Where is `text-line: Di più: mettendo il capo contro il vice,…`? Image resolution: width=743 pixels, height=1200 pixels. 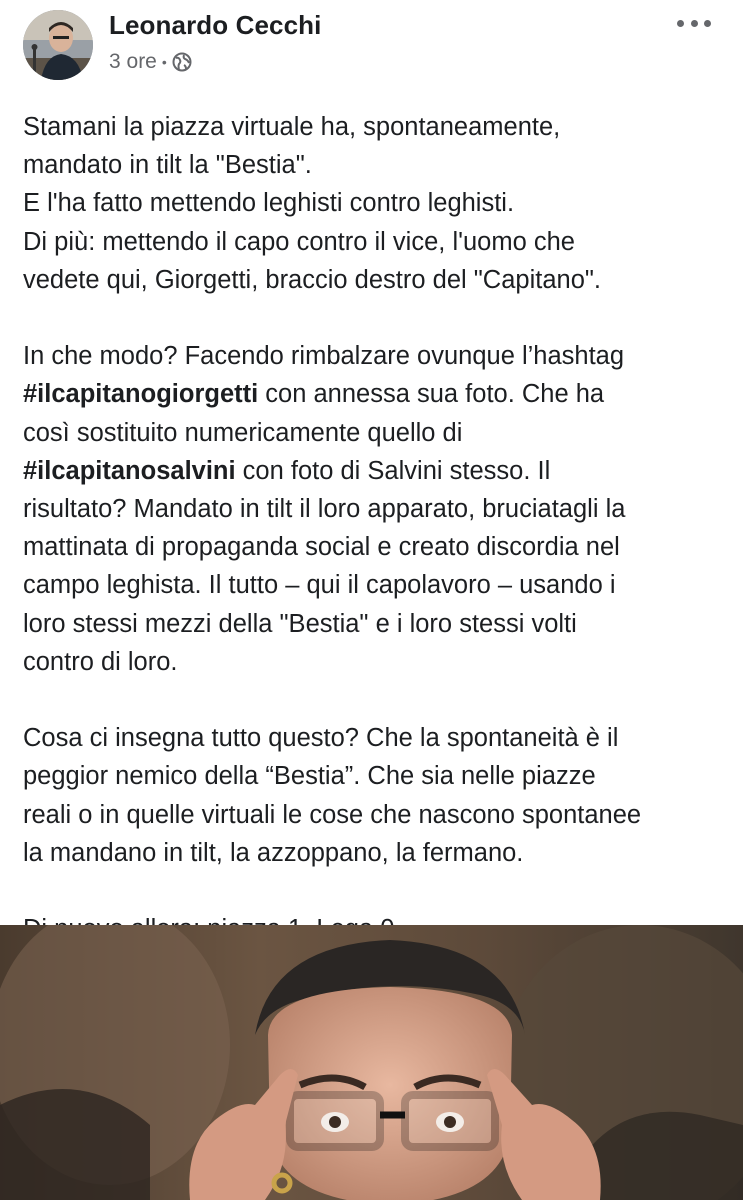
text-line: Di più: mettendo il capo contro il vice,… is located at coordinates (299, 241).